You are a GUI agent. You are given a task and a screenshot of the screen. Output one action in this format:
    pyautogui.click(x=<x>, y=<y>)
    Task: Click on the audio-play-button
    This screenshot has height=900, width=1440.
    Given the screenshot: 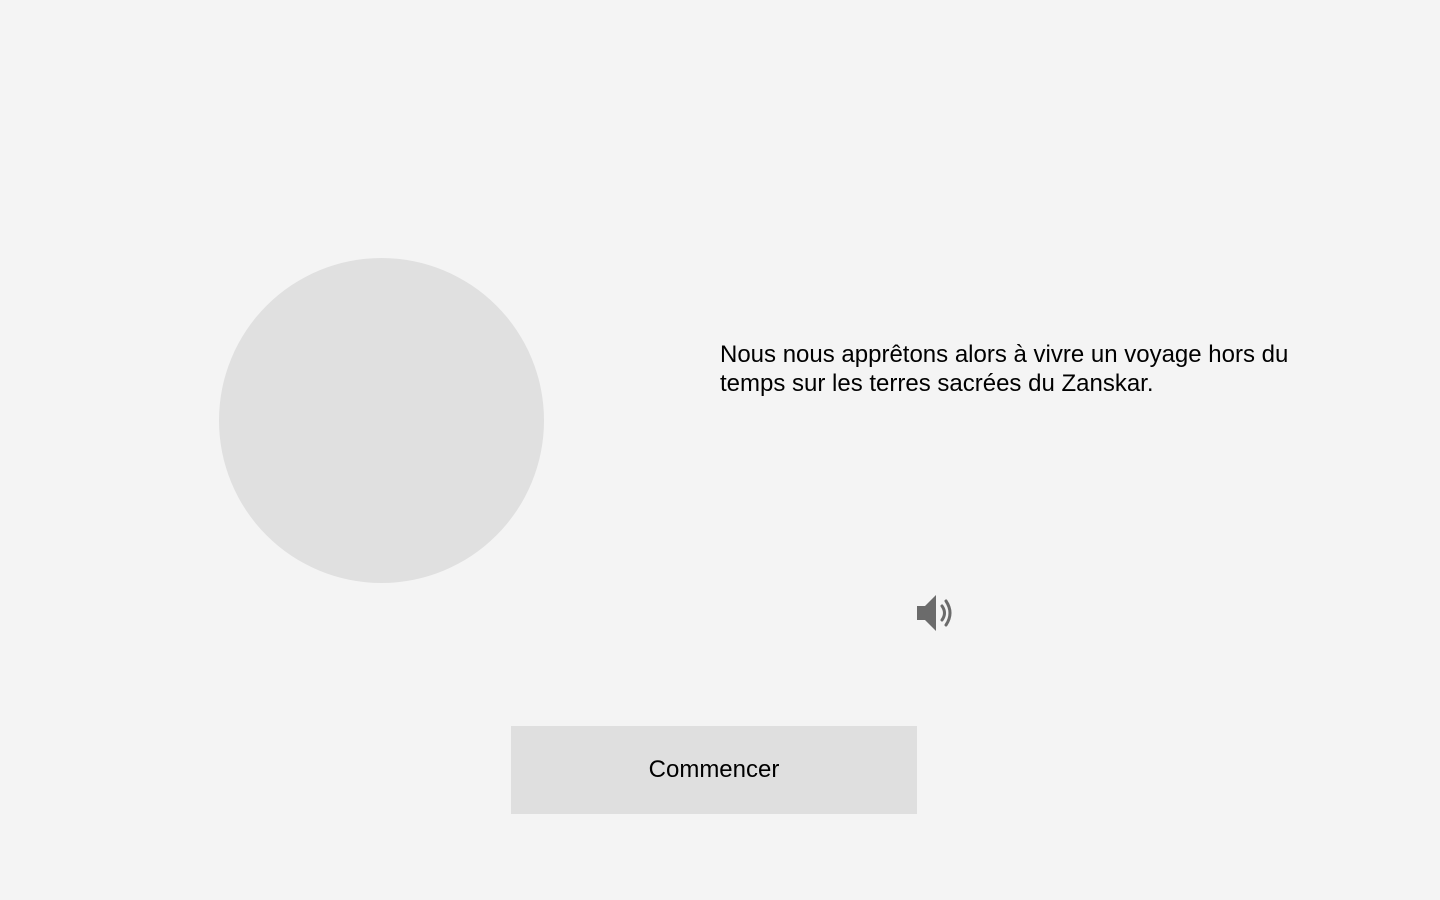 What is the action you would take?
    pyautogui.click(x=938, y=613)
    